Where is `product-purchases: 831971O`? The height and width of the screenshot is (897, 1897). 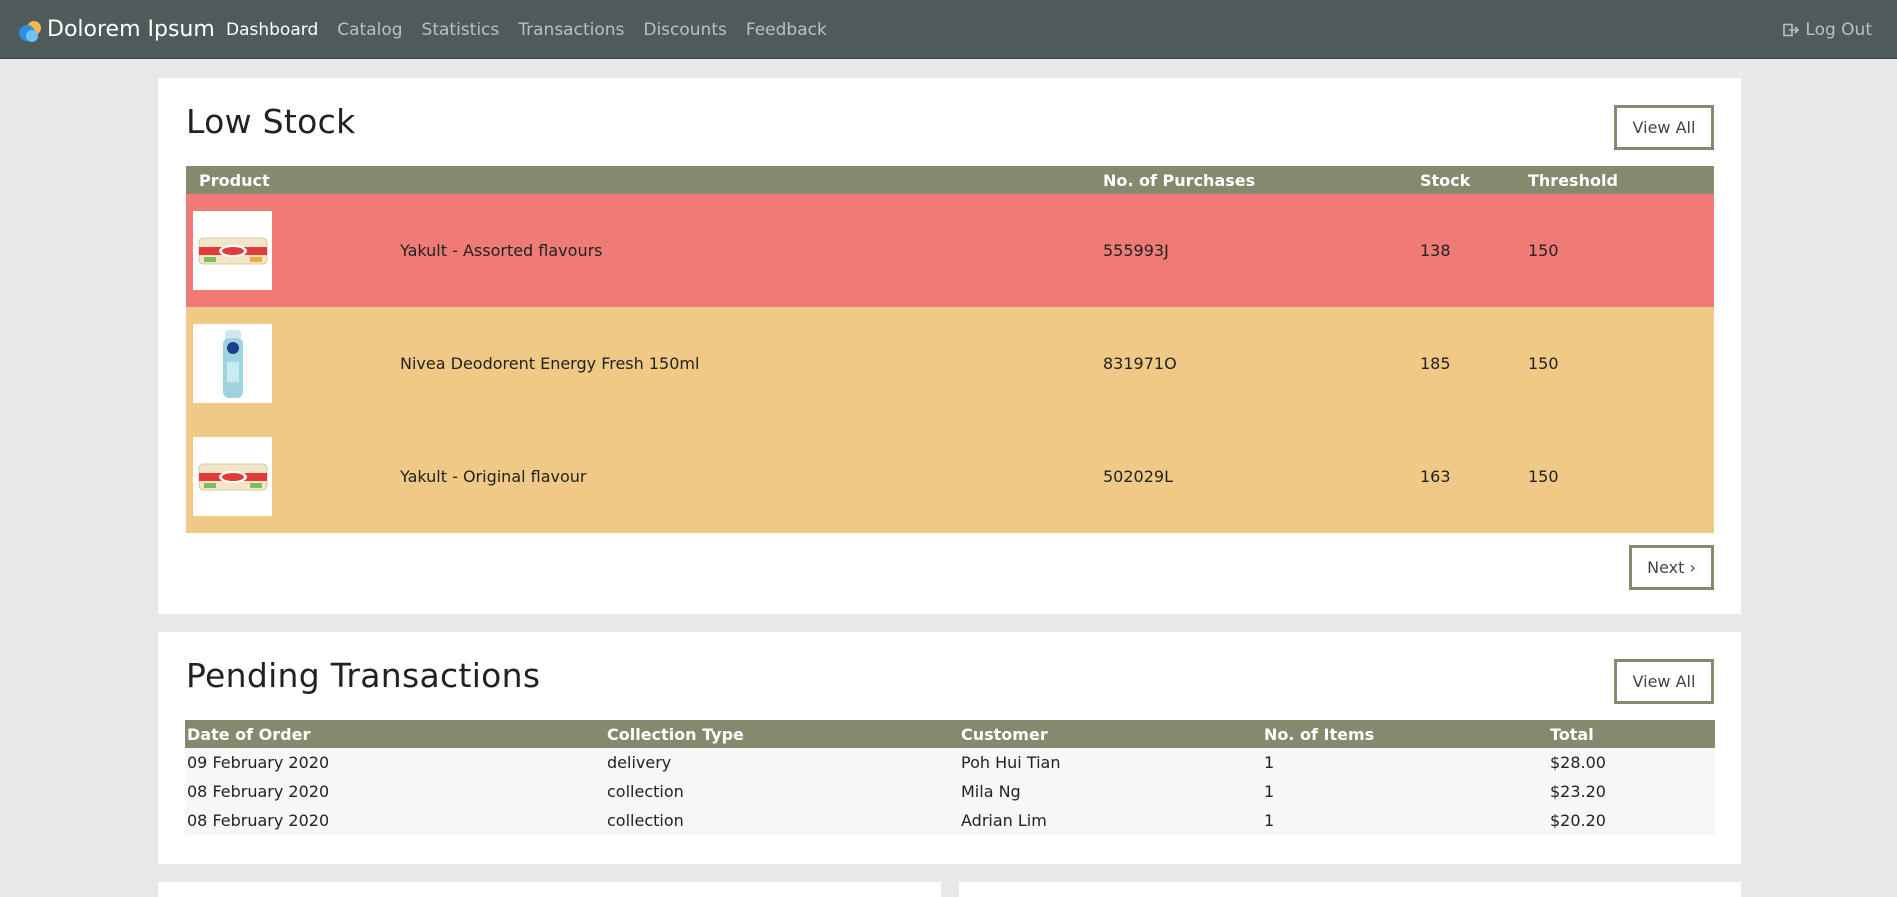 product-purchases: 831971O is located at coordinates (1140, 363).